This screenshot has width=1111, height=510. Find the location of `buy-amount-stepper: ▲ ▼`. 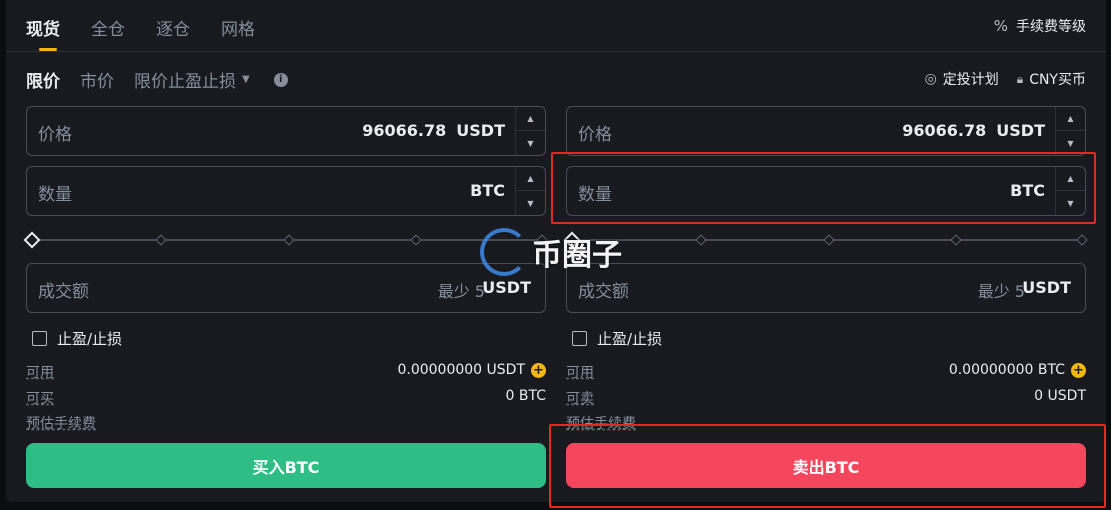

buy-amount-stepper: ▲ ▼ is located at coordinates (530, 191).